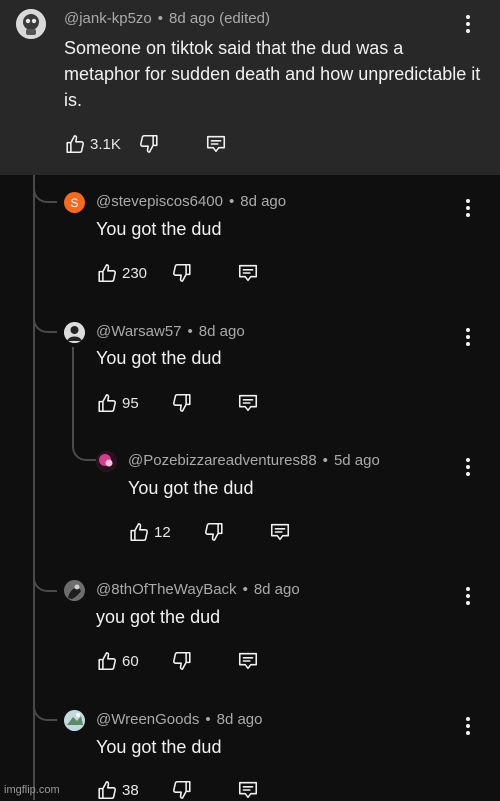 This screenshot has width=500, height=801. I want to click on comment-meta: @stevepiscos6400 • 8d ago, so click(191, 201).